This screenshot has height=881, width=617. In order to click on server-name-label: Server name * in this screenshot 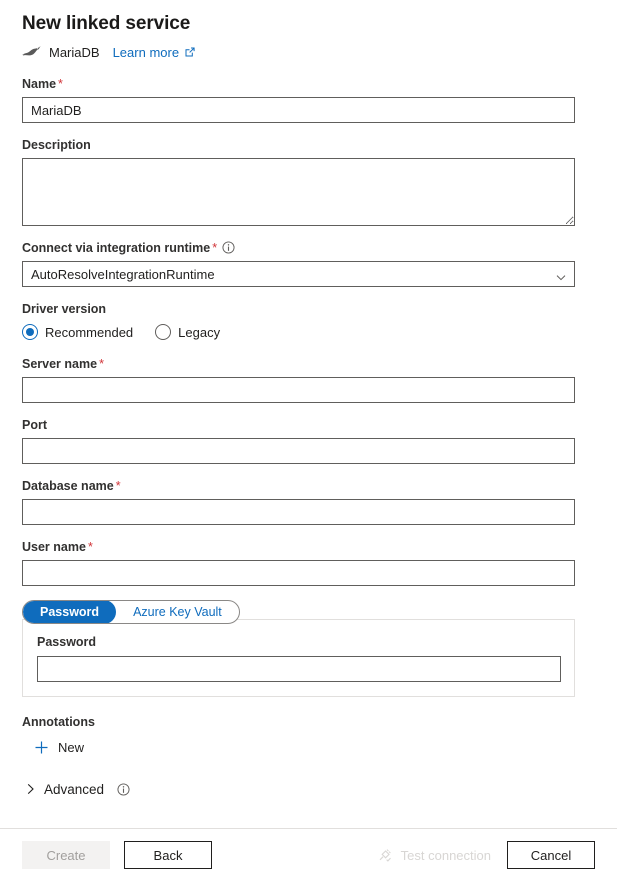, I will do `click(308, 364)`.